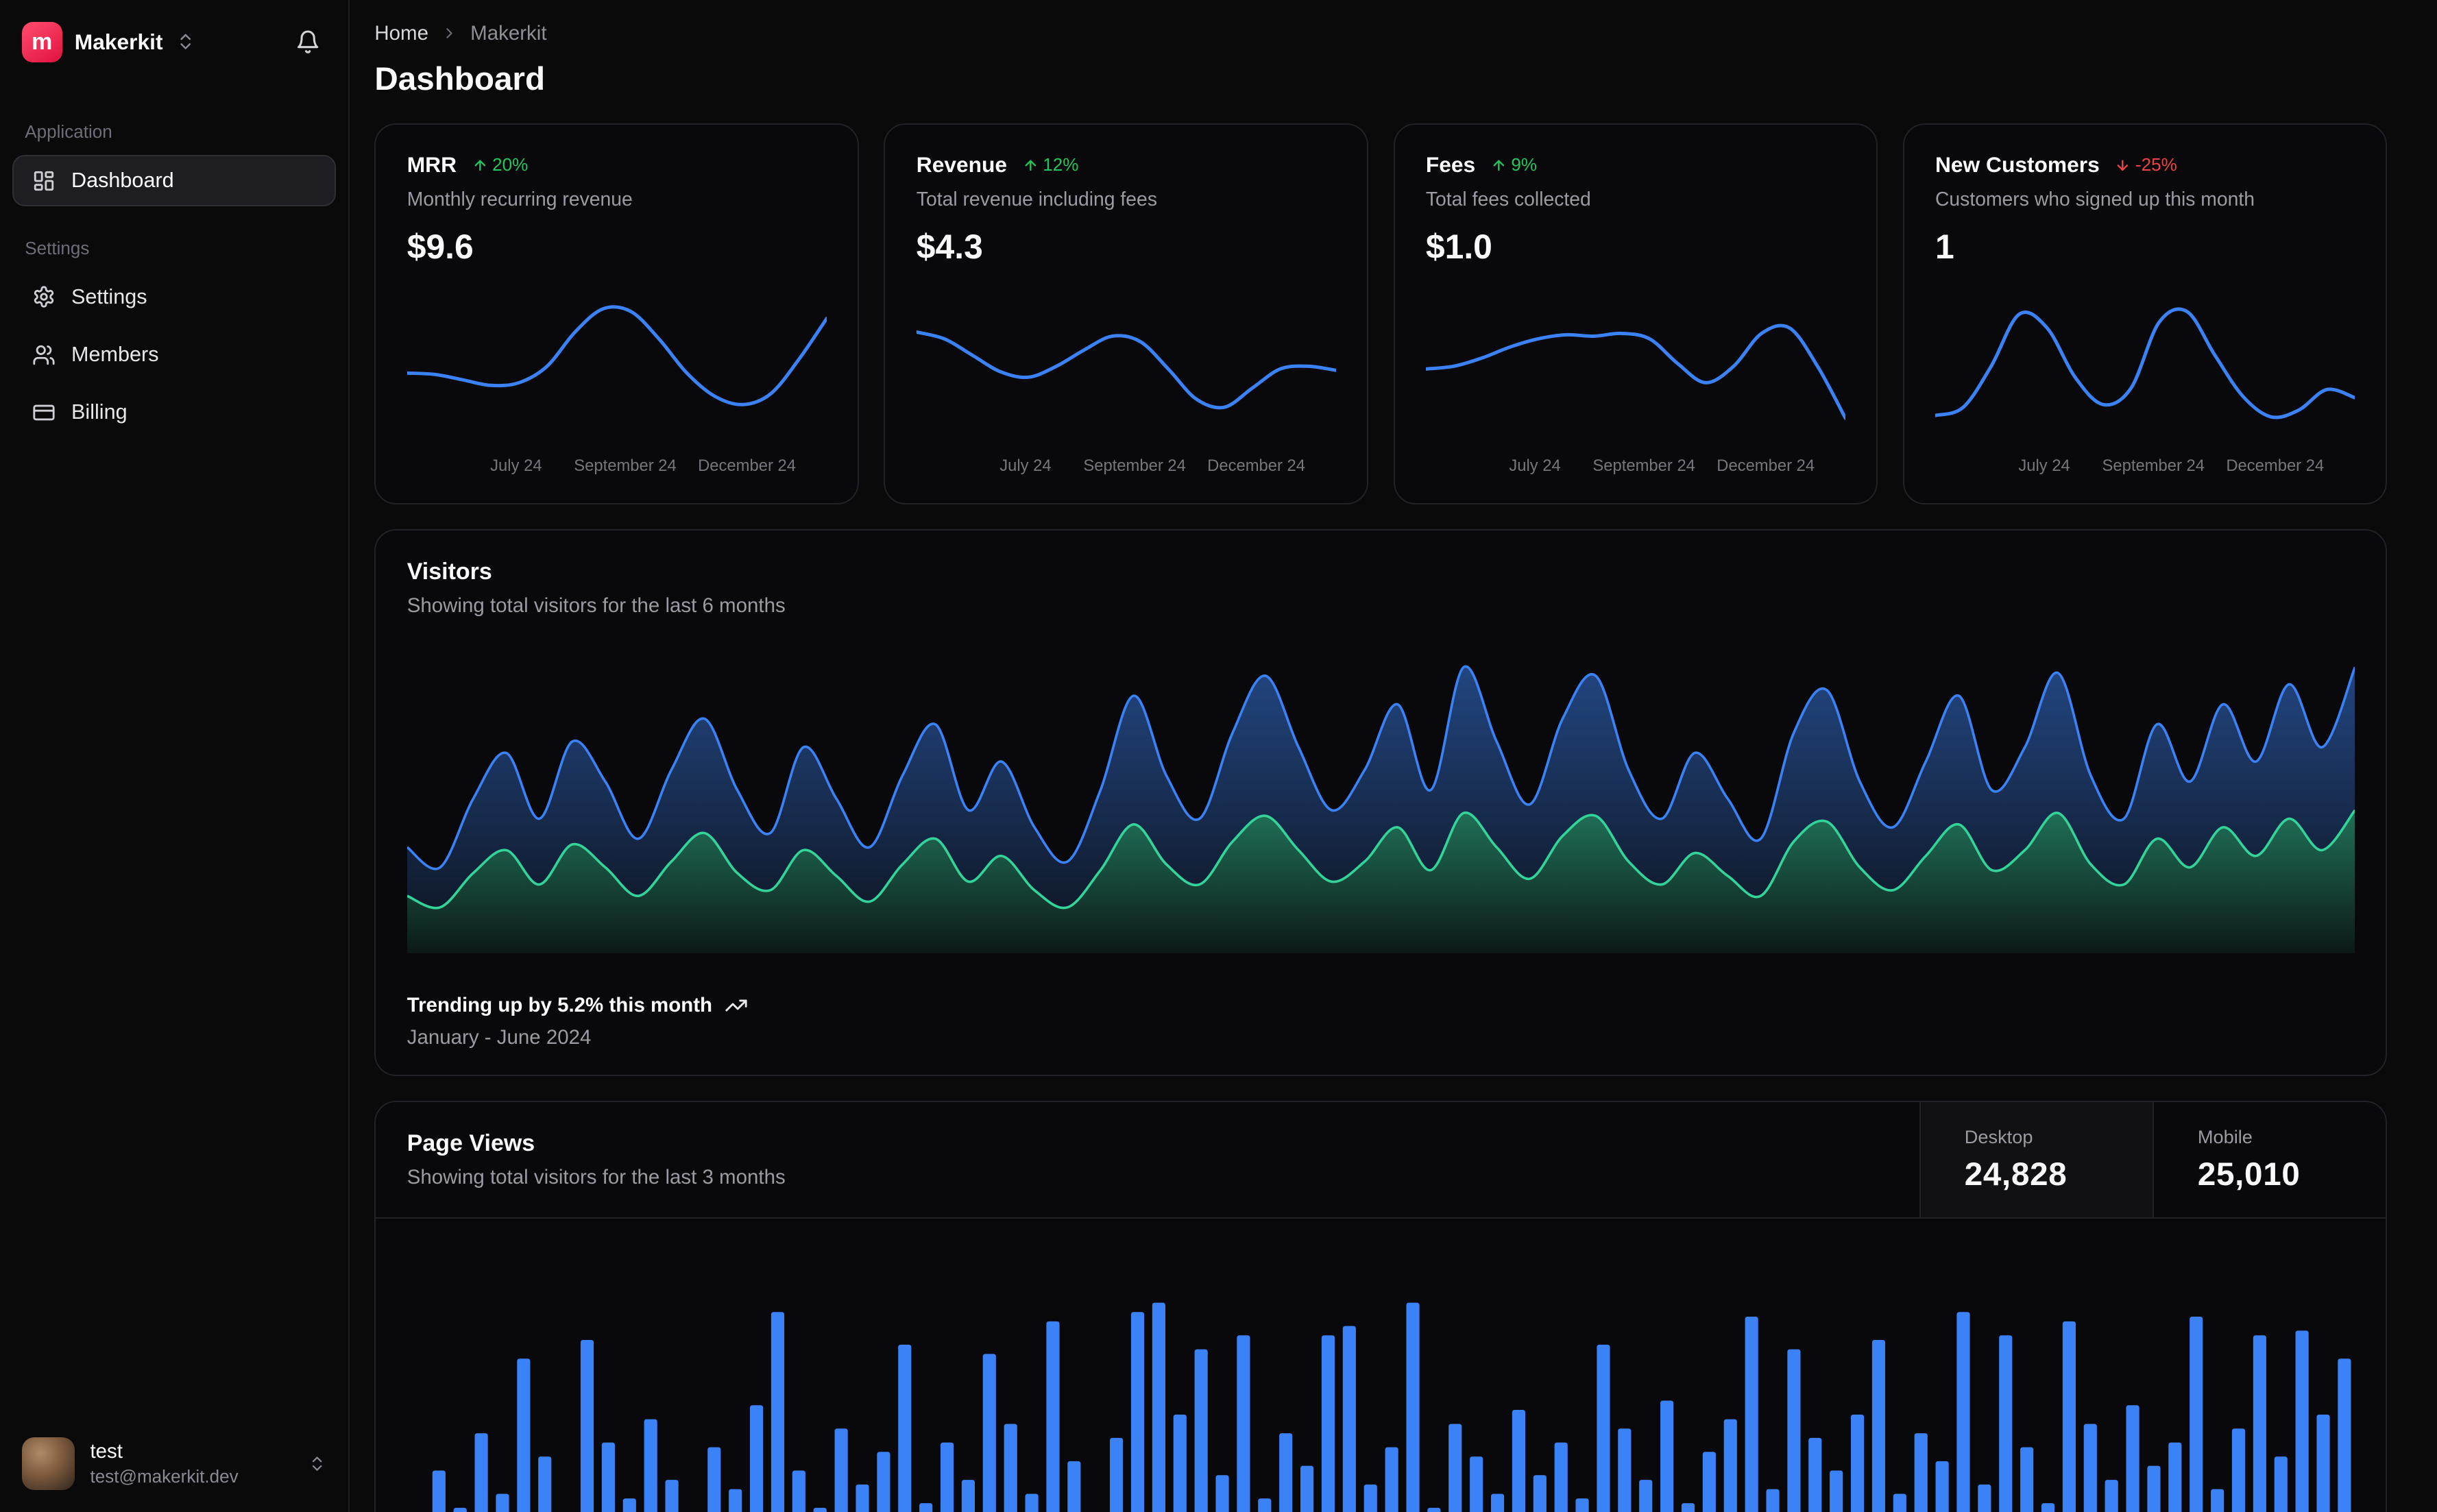 Image resolution: width=2437 pixels, height=1512 pixels. I want to click on logo-letter: m, so click(42, 41).